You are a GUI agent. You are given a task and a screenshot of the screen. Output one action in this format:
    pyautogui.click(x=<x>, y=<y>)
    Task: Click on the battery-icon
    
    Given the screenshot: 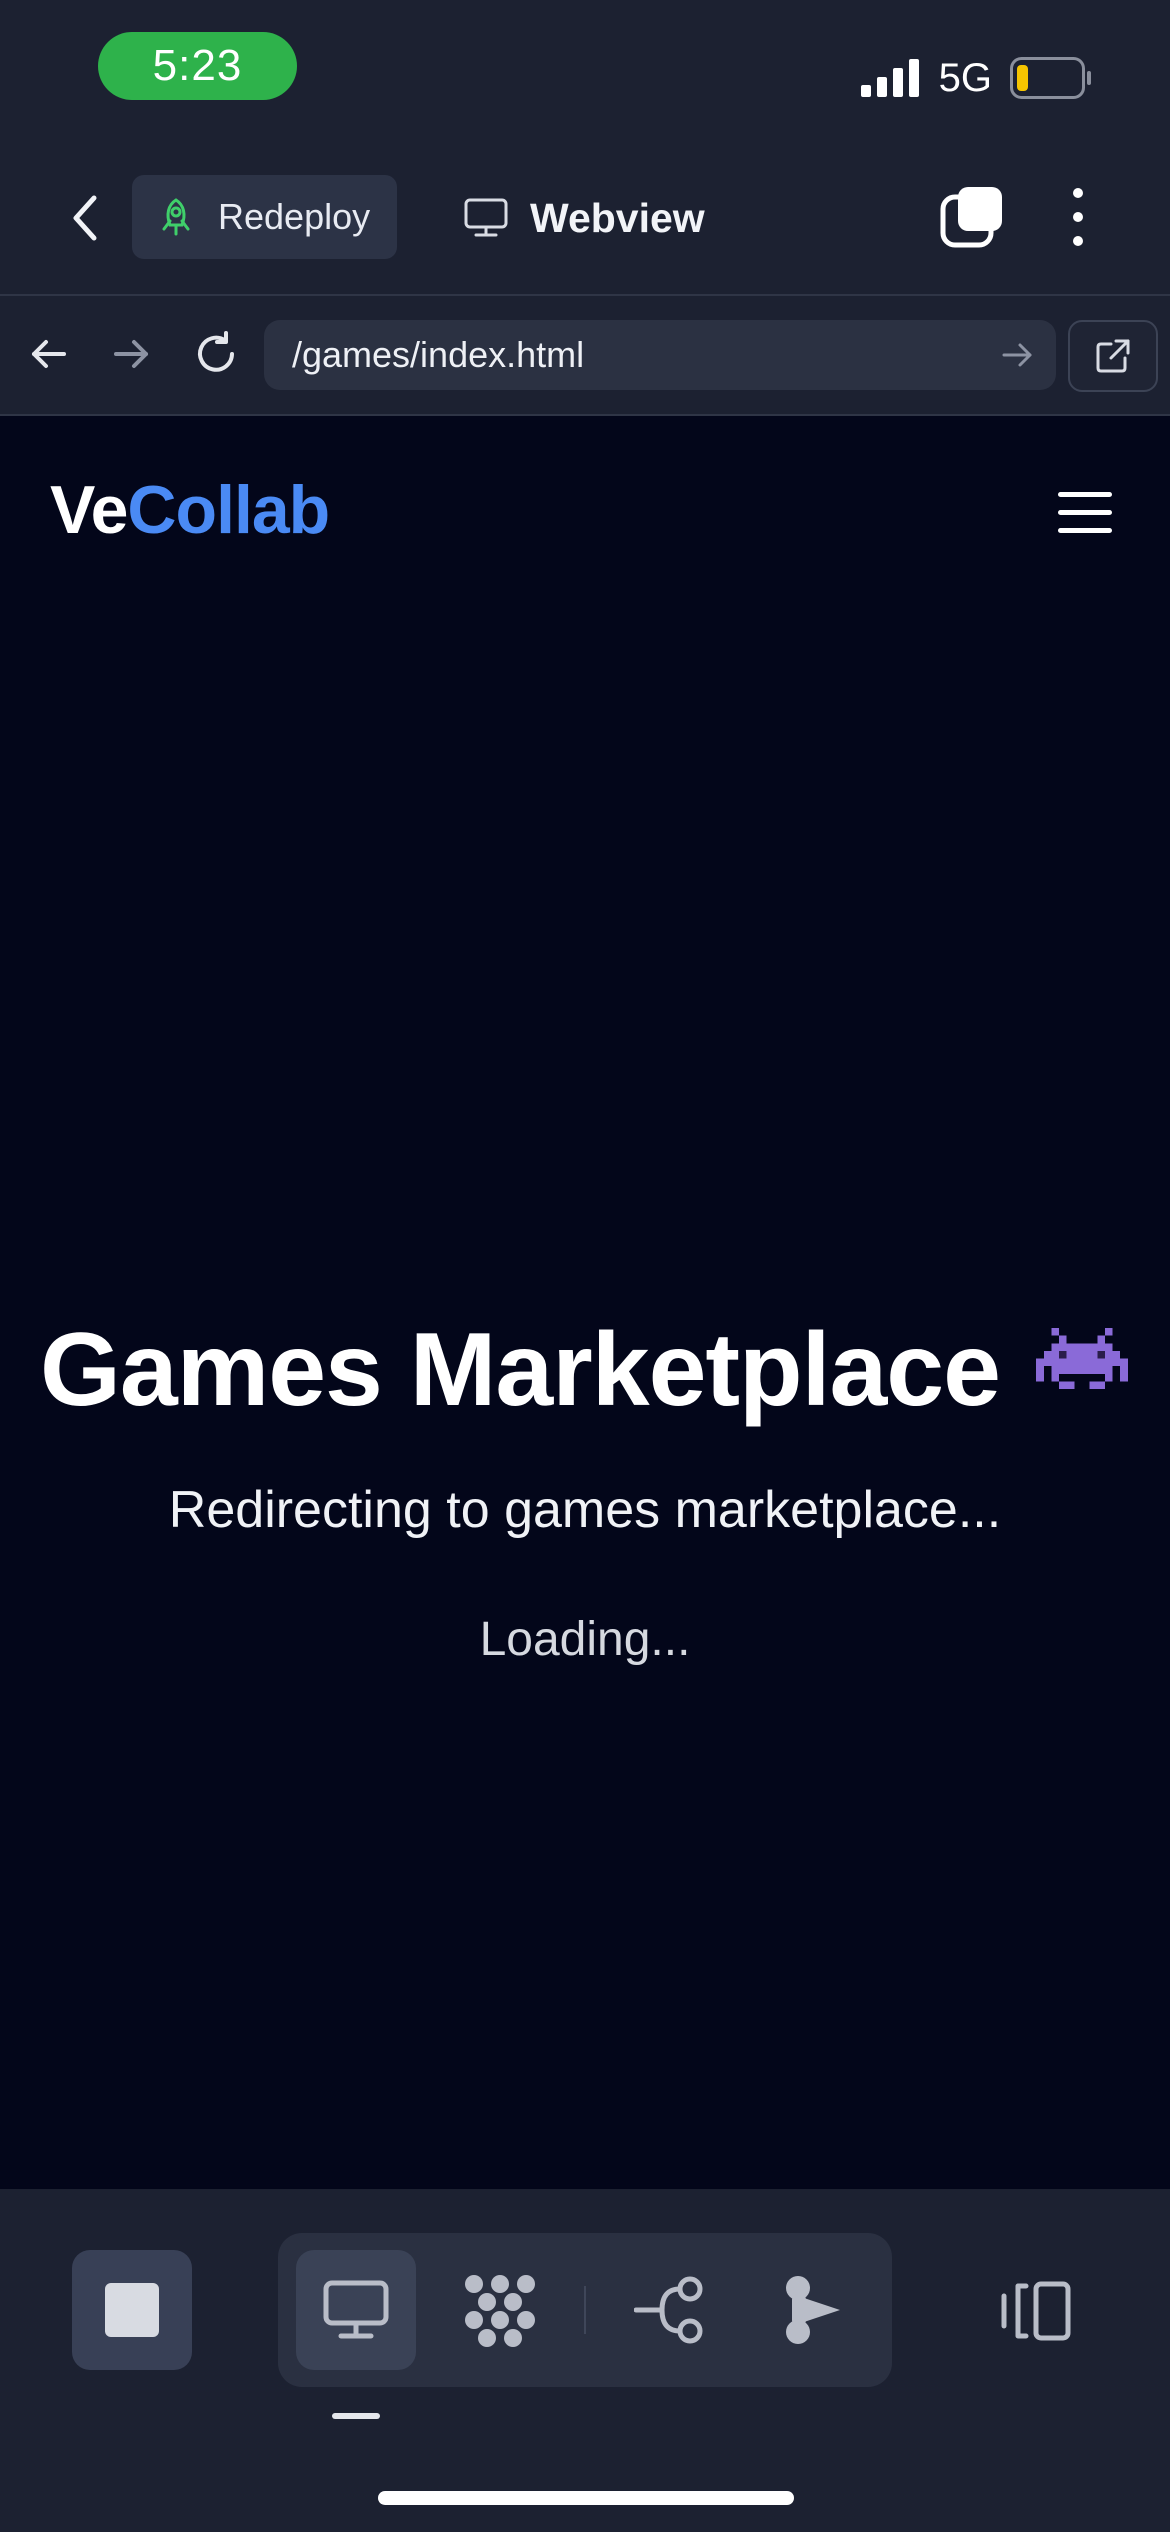 What is the action you would take?
    pyautogui.click(x=1050, y=78)
    